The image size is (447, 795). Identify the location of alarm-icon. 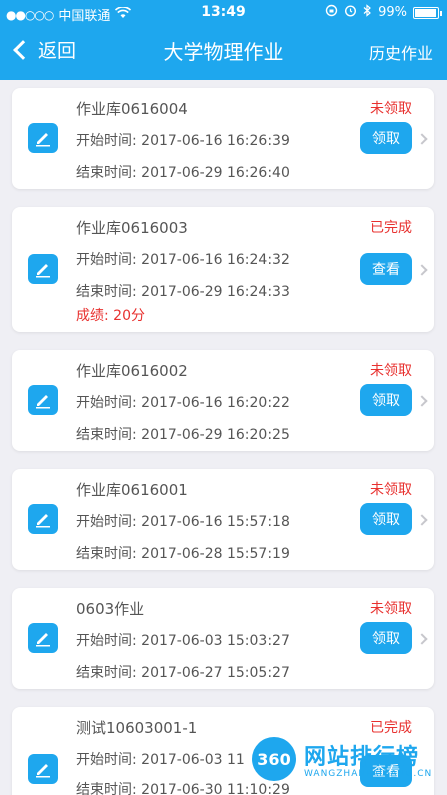
(350, 12).